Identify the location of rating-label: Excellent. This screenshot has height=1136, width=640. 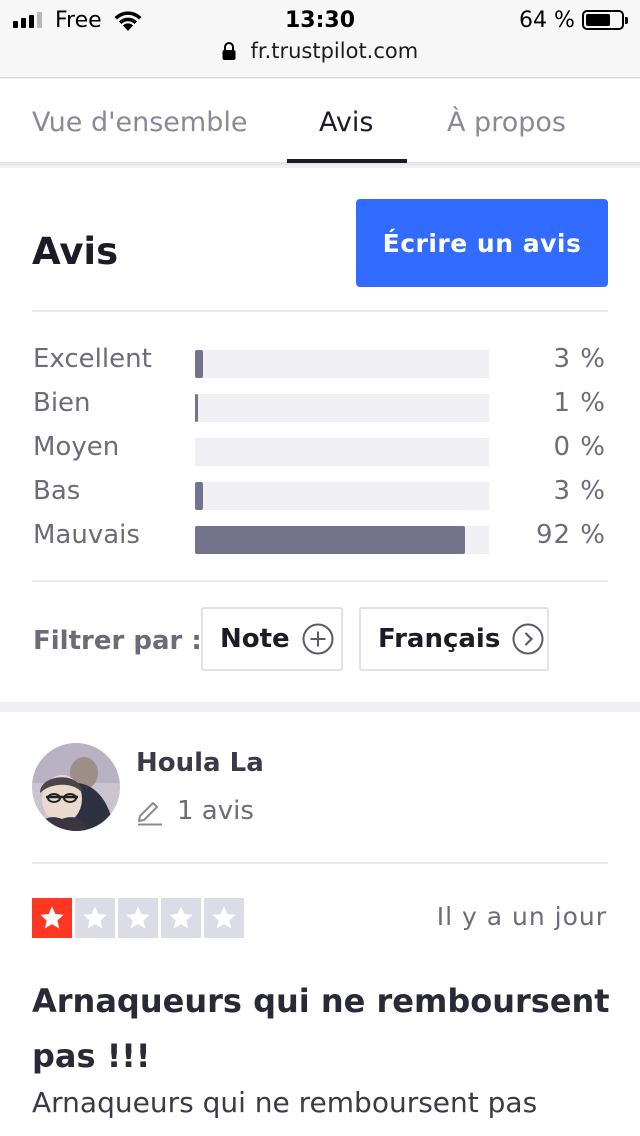
(92, 359).